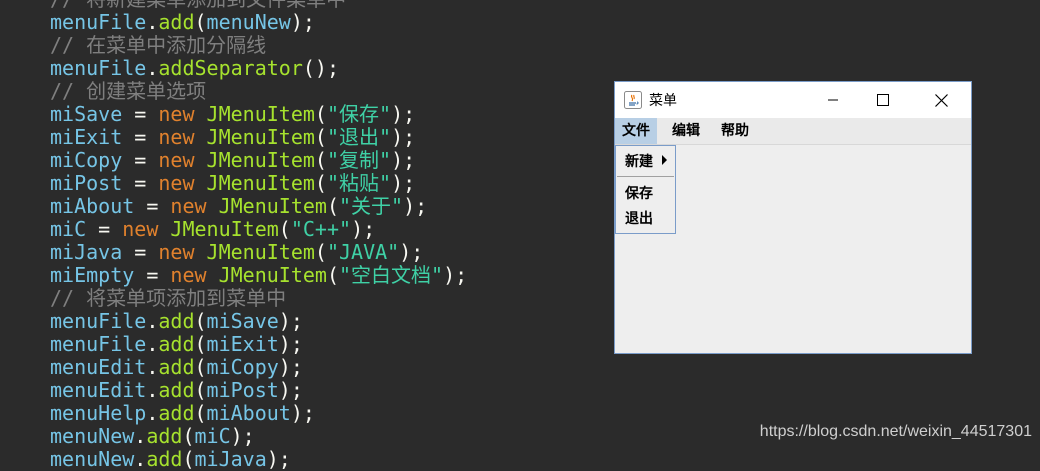 The height and width of the screenshot is (471, 1040). I want to click on code-line: miEmpty = new JMenuItem("空白文档");, so click(258, 275).